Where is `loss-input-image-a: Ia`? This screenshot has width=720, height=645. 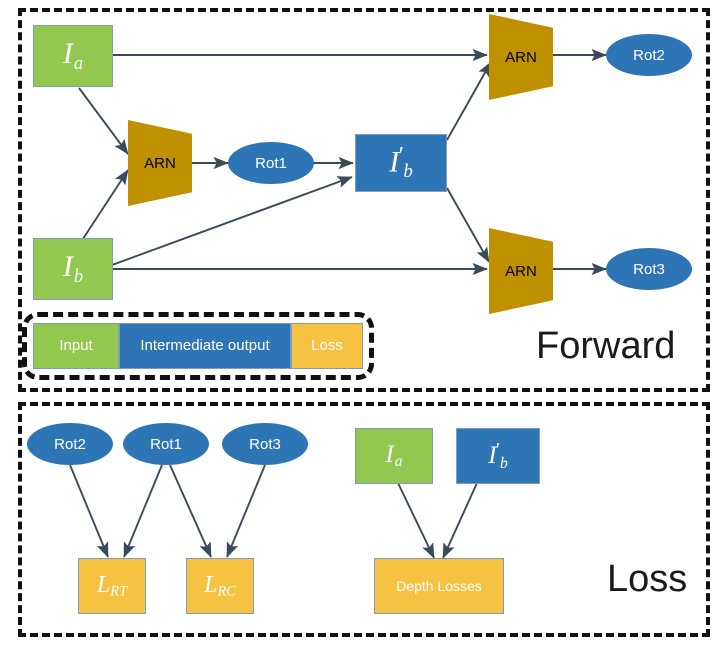
loss-input-image-a: Ia is located at coordinates (394, 456).